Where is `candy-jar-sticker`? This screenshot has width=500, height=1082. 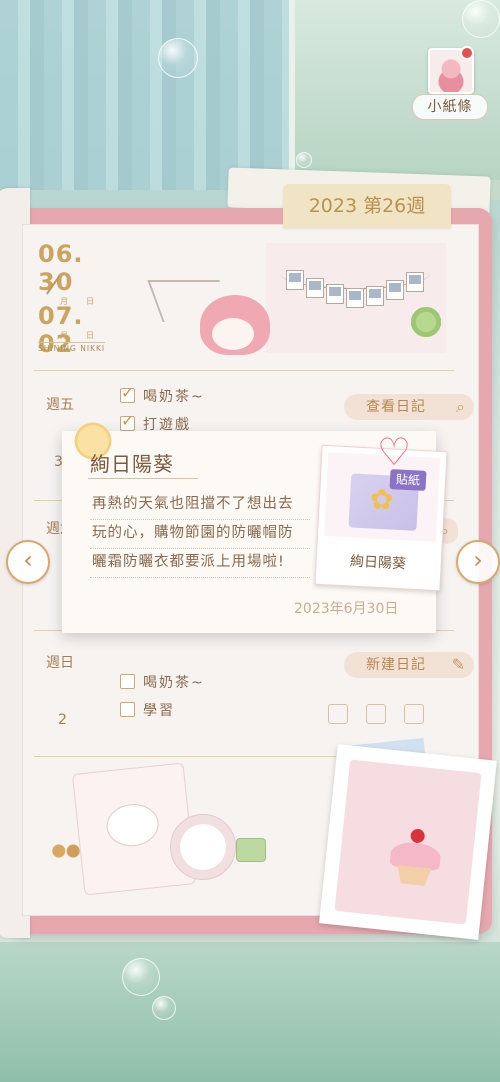
candy-jar-sticker is located at coordinates (203, 847).